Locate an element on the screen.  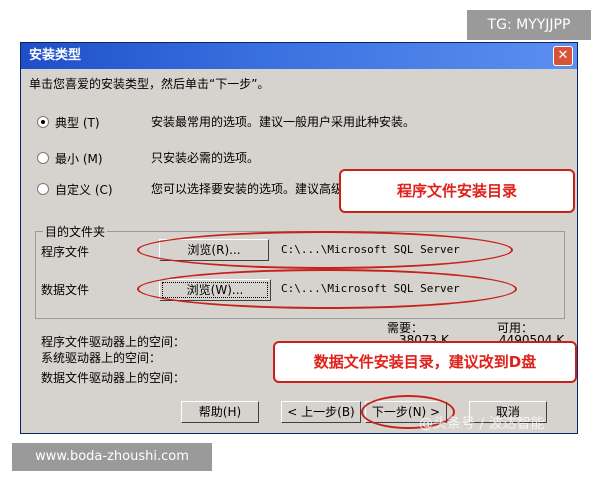
close-icon: ✕ is located at coordinates (563, 56).